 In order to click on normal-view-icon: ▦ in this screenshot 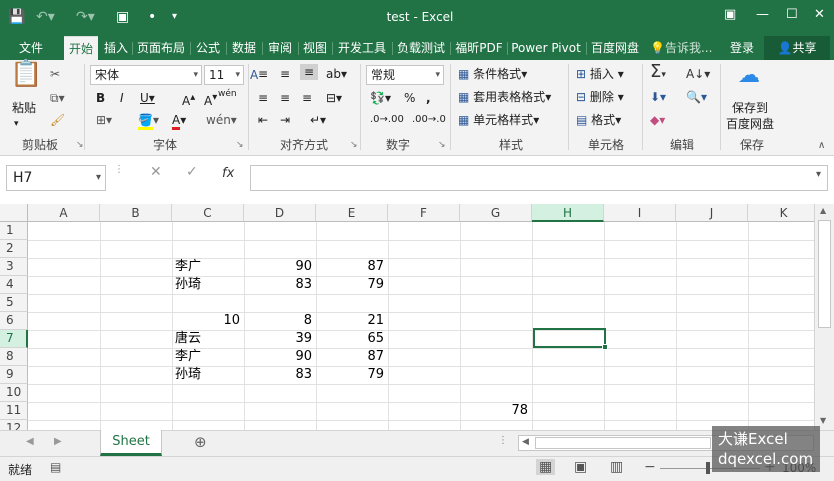, I will do `click(546, 467)`.